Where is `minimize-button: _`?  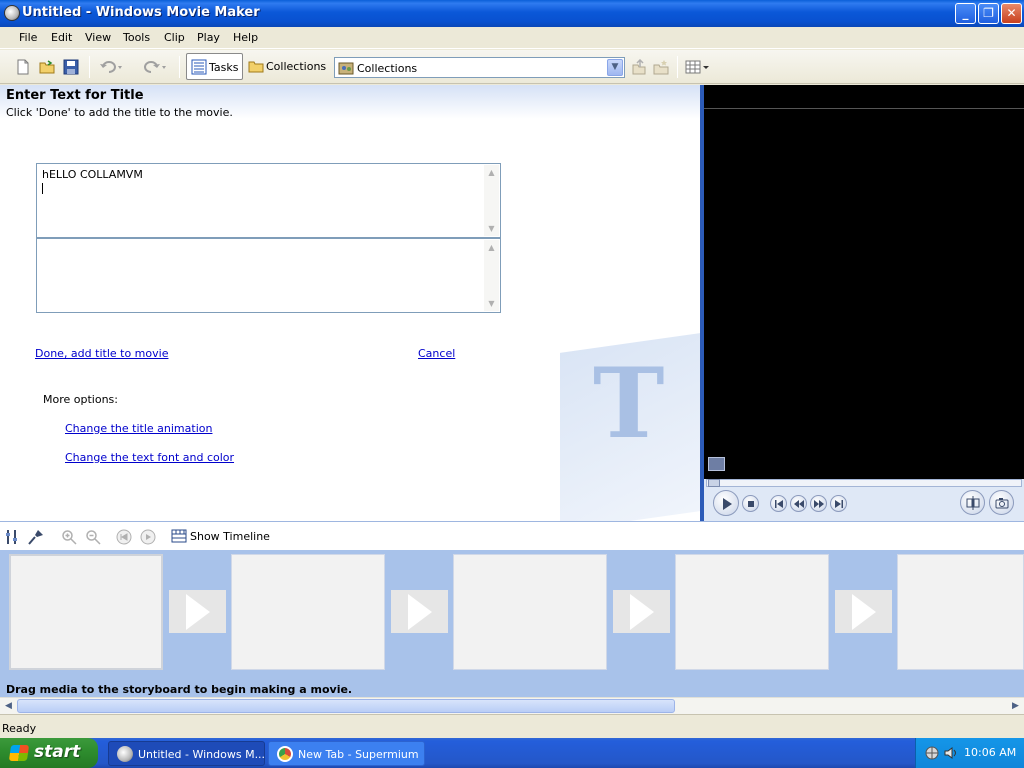
minimize-button: _ is located at coordinates (965, 13).